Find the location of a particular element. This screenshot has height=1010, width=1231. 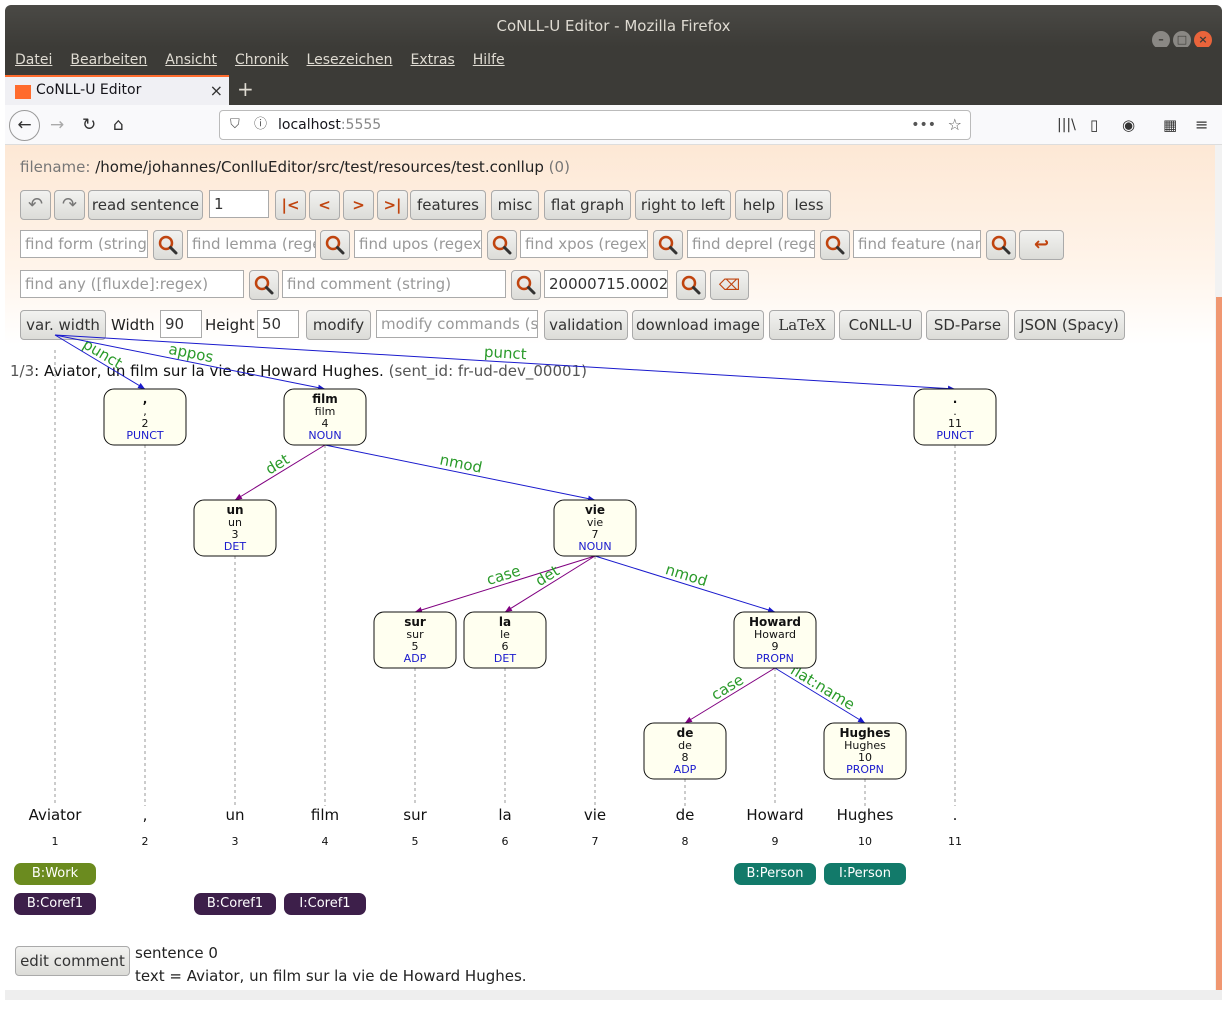

tab-title: CoNLL-U Editor is located at coordinates (89, 90).